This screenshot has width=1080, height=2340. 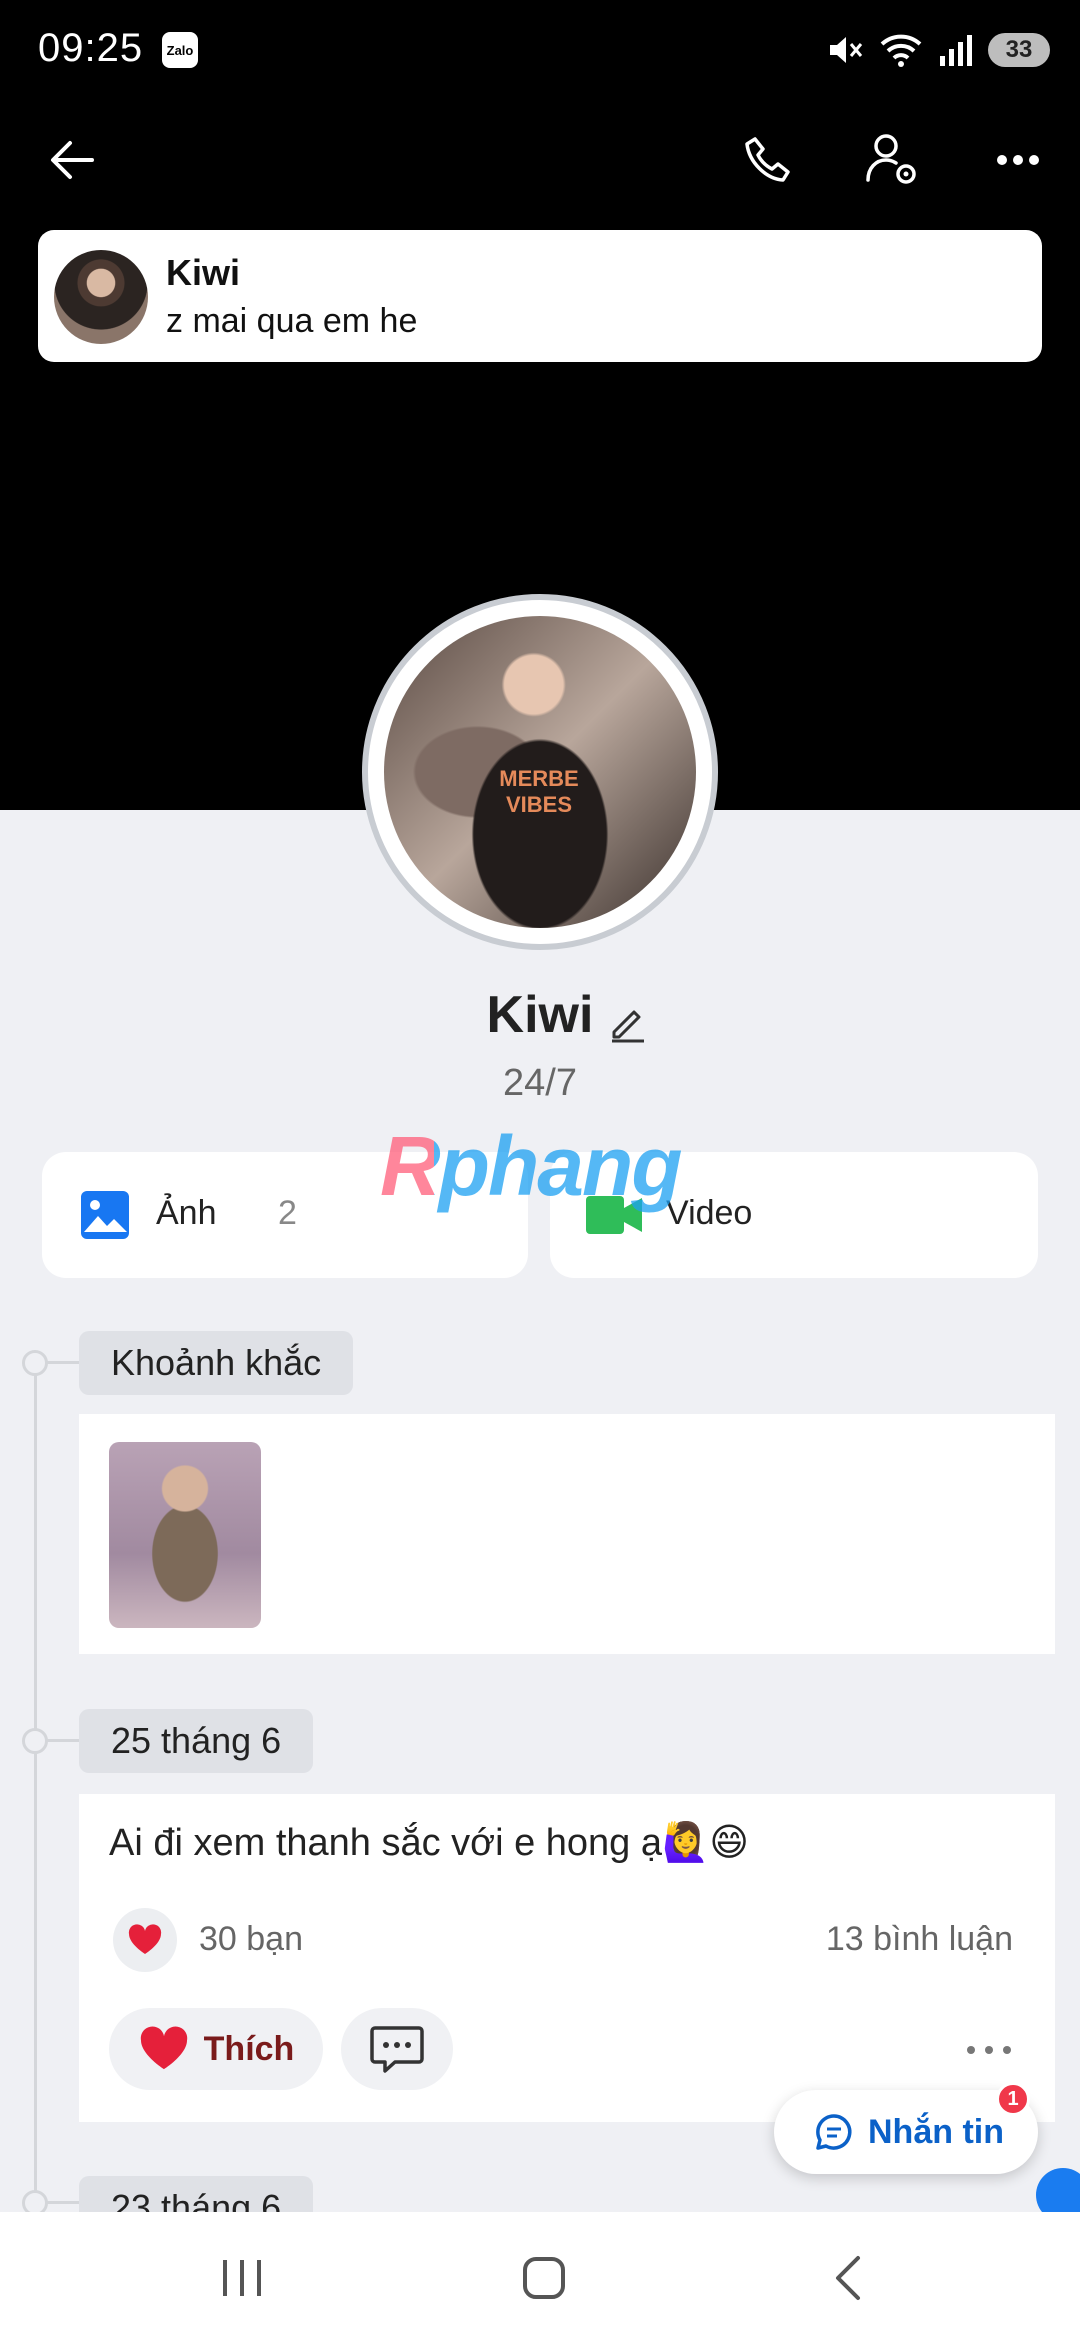 I want to click on chat-bubble-icon, so click(x=834, y=2132).